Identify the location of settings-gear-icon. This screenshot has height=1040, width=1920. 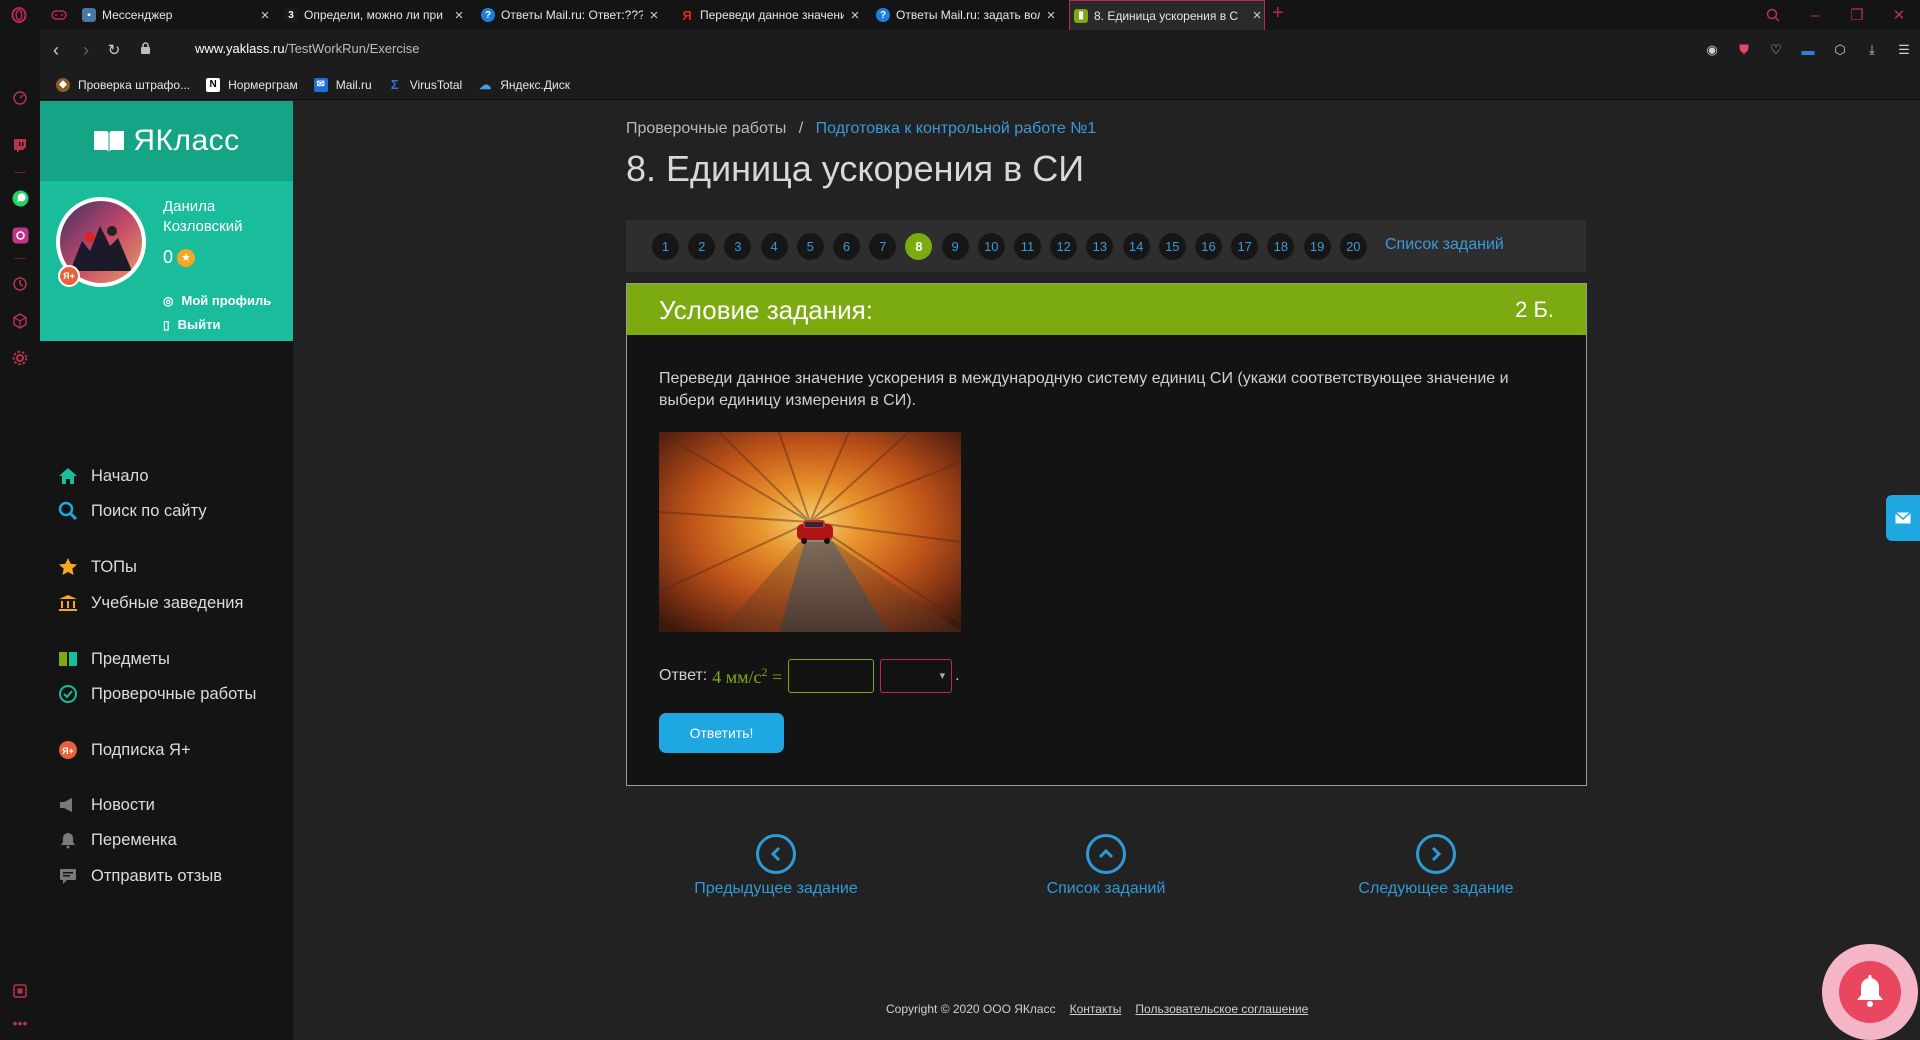
(20, 358).